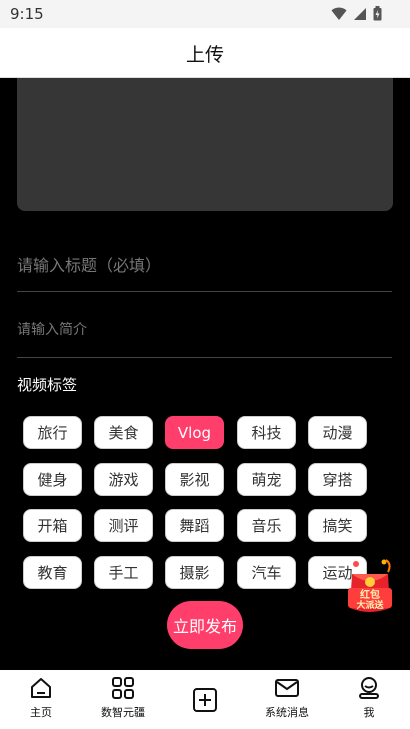 Image resolution: width=410 pixels, height=729 pixels. Describe the element at coordinates (41, 688) in the screenshot. I see `home-icon` at that location.